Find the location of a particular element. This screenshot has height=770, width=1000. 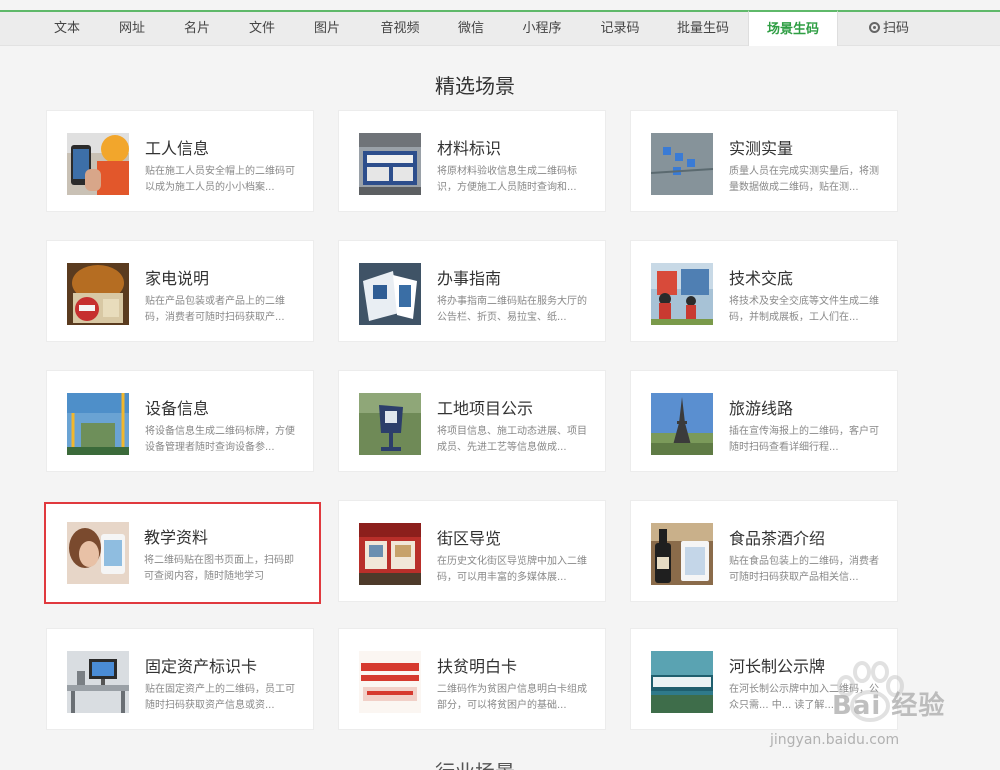

card-title: 固定资产标识卡 is located at coordinates (201, 666).